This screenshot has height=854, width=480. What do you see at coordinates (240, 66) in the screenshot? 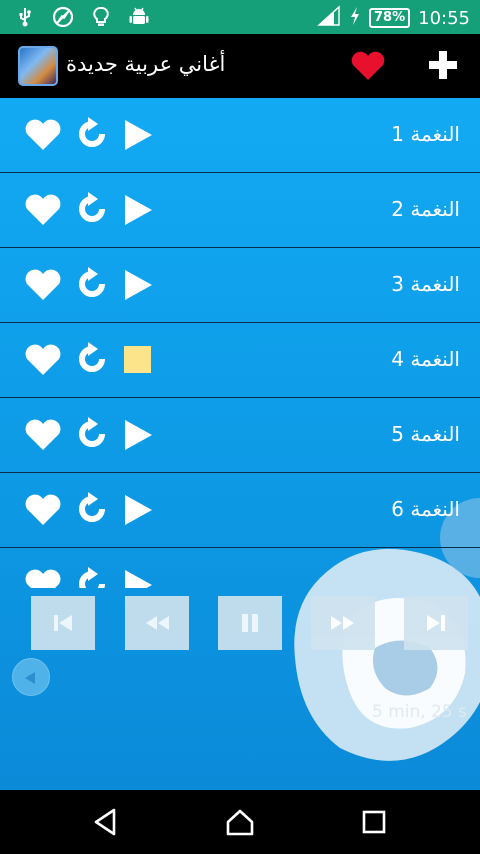
I see `app-bar: أغاني عربية جديدة` at bounding box center [240, 66].